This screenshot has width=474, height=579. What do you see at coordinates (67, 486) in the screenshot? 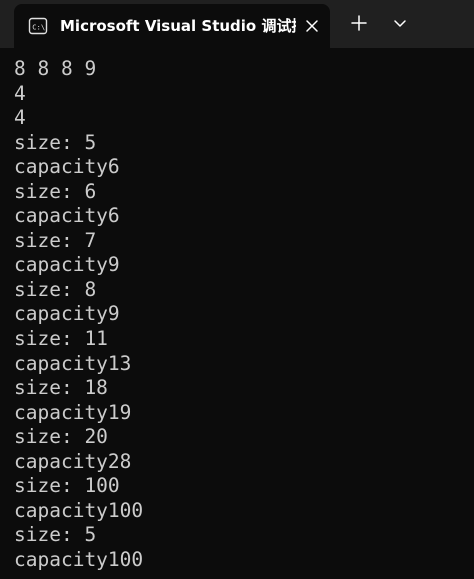
I see `console-line: size: 100` at bounding box center [67, 486].